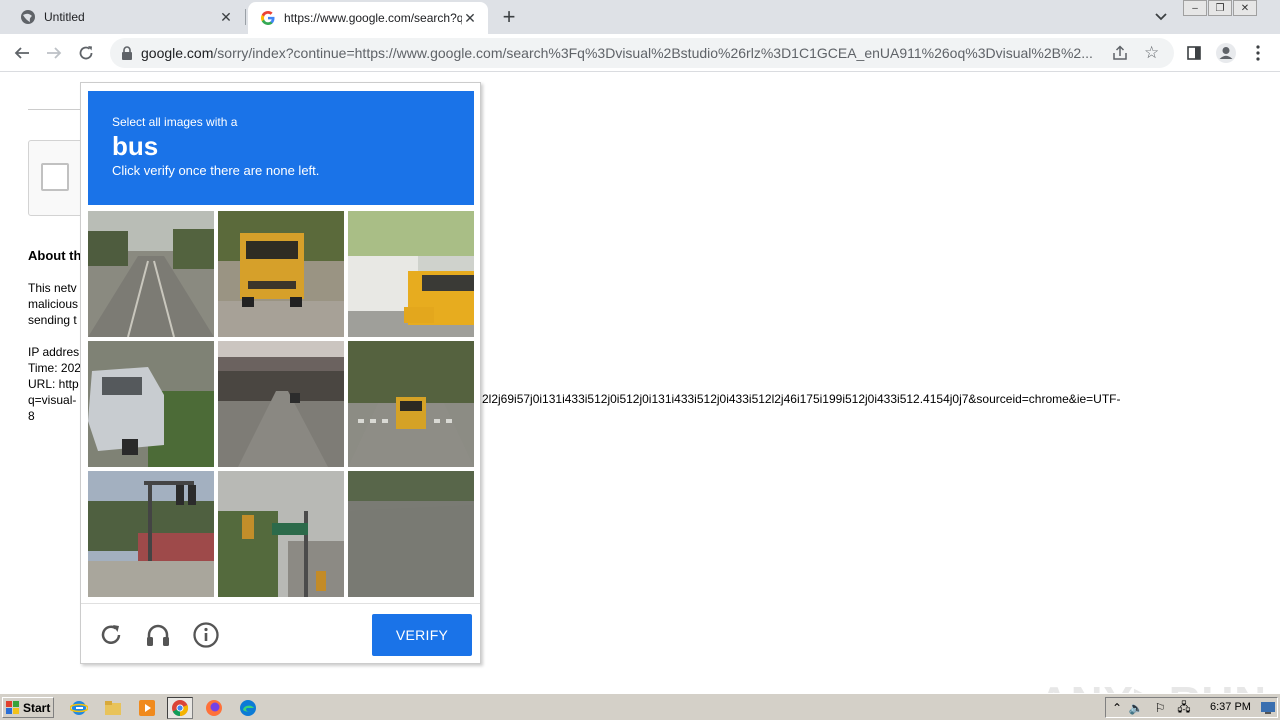  I want to click on forward-arrow-icon, so click(54, 53).